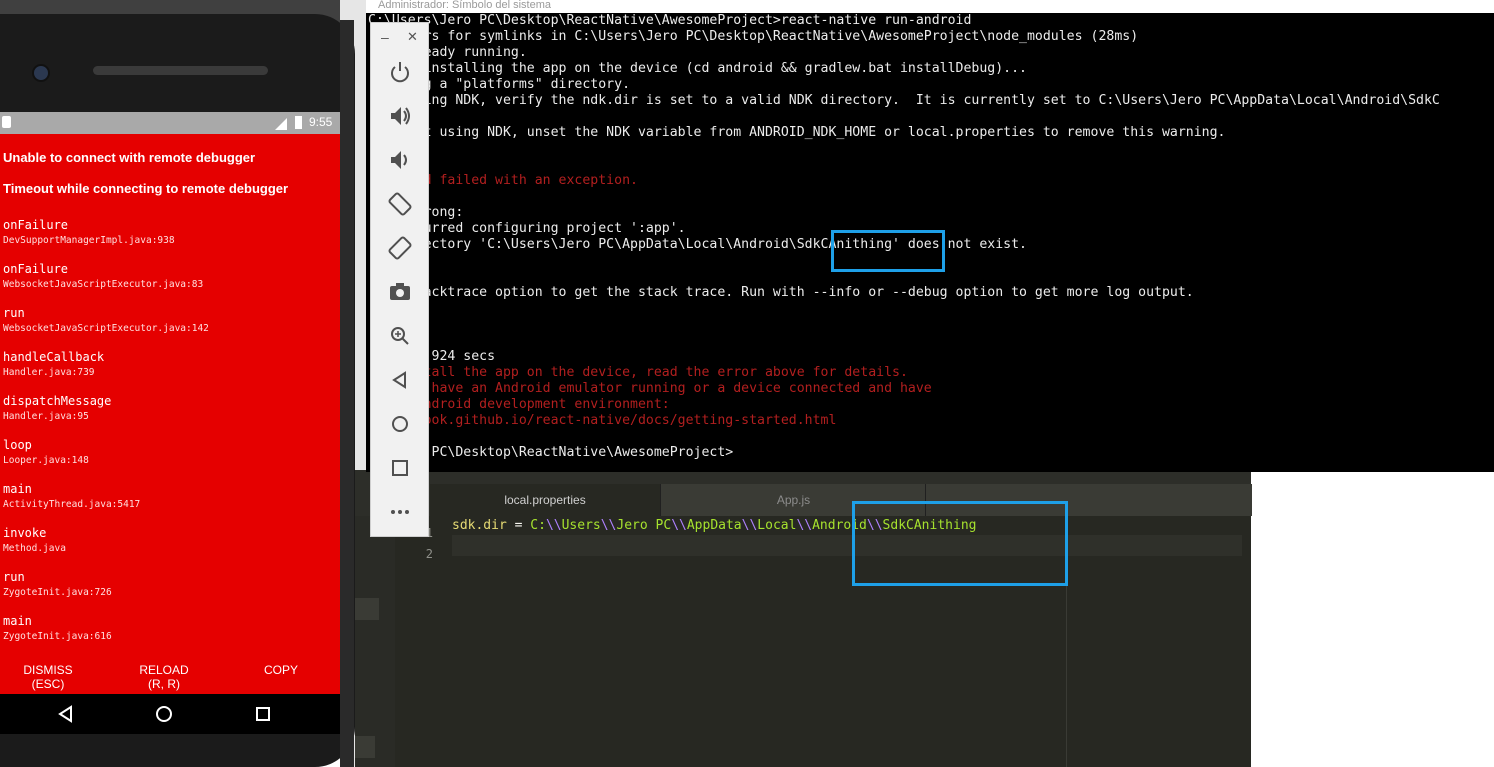 Image resolution: width=1494 pixels, height=767 pixels. What do you see at coordinates (36, 225) in the screenshot?
I see `stack-frame-method: onFailure` at bounding box center [36, 225].